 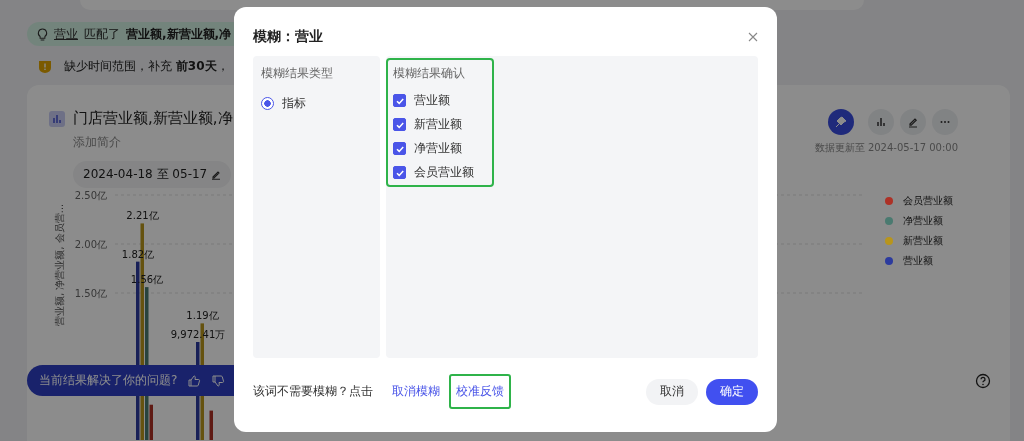 I want to click on date-range-chip: 2024-04-18 至 05-17, so click(x=152, y=174).